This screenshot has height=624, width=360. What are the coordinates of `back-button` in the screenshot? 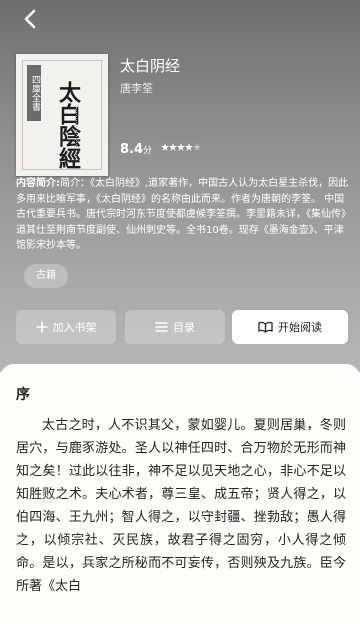 It's located at (38, 20).